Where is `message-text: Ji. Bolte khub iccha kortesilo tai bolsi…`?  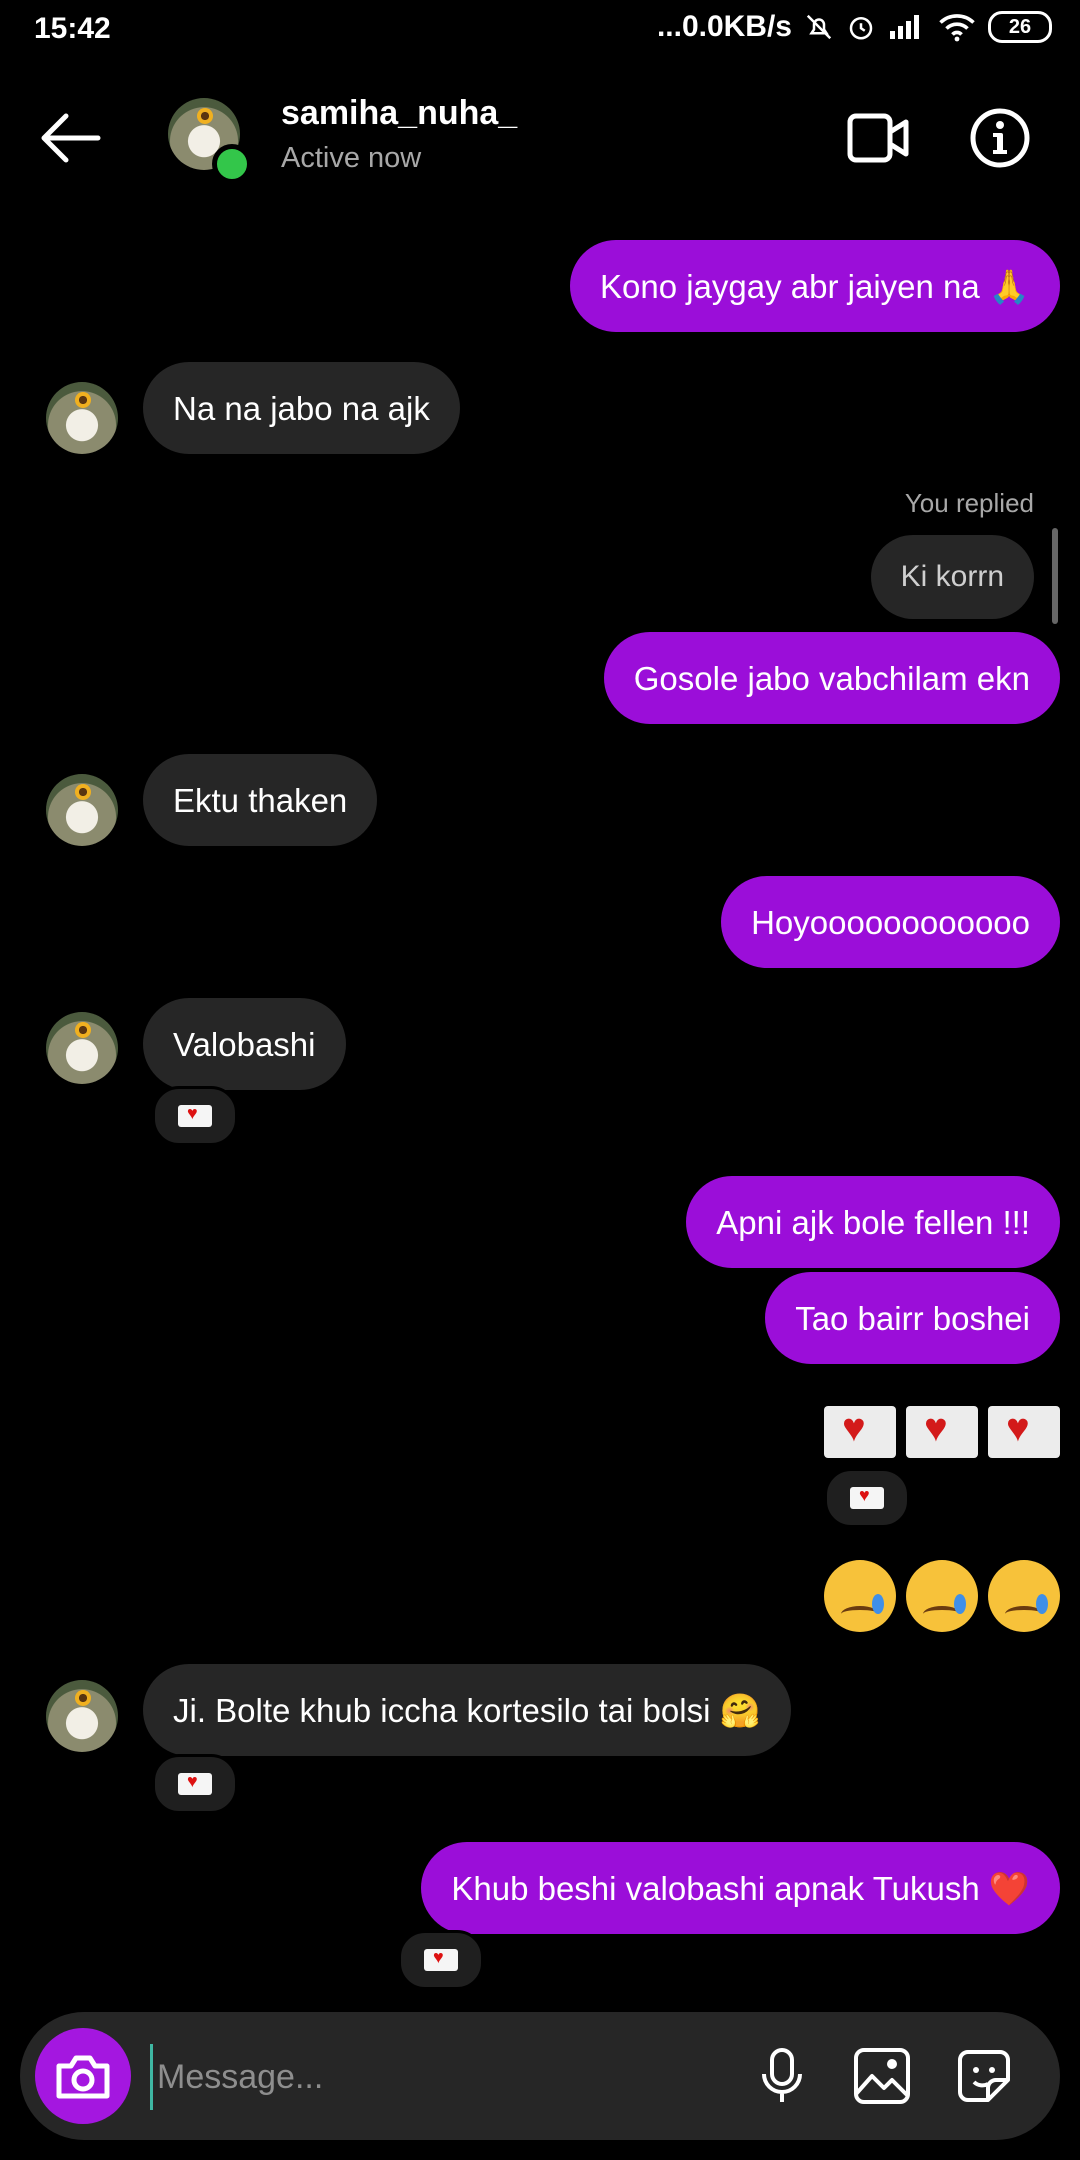
message-text: Ji. Bolte khub iccha kortesilo tai bolsi… is located at coordinates (467, 1710).